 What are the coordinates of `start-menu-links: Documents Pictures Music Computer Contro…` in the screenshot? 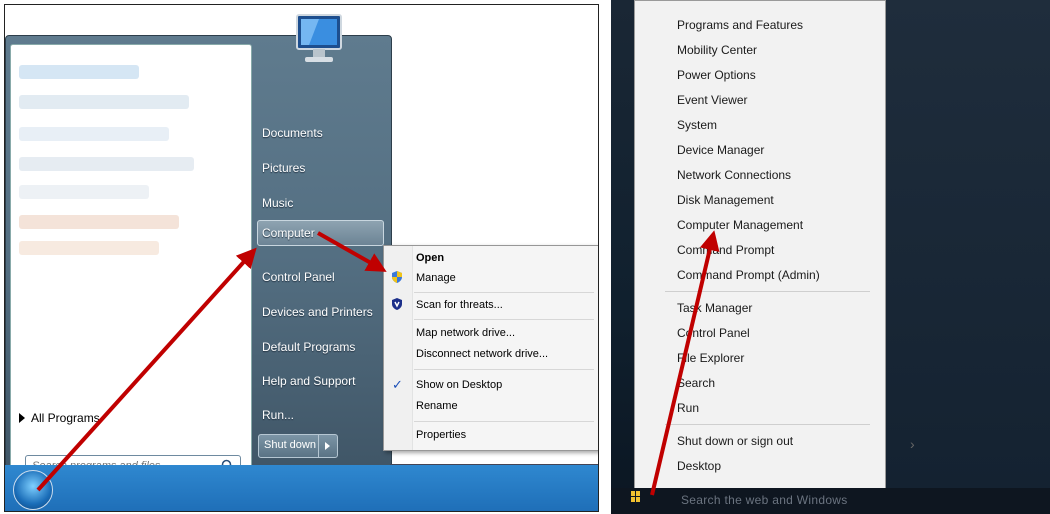 It's located at (321, 254).